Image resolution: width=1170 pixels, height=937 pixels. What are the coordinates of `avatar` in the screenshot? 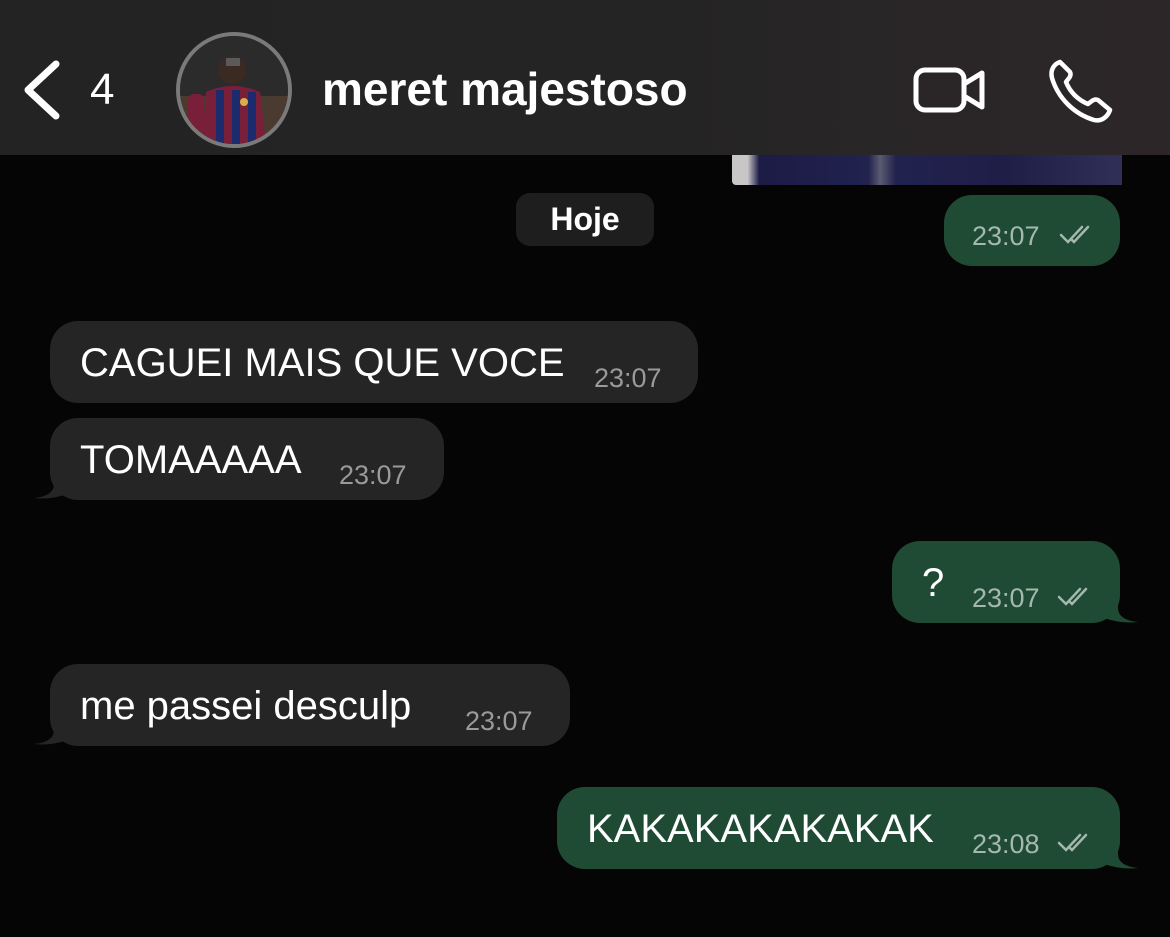 It's located at (234, 90).